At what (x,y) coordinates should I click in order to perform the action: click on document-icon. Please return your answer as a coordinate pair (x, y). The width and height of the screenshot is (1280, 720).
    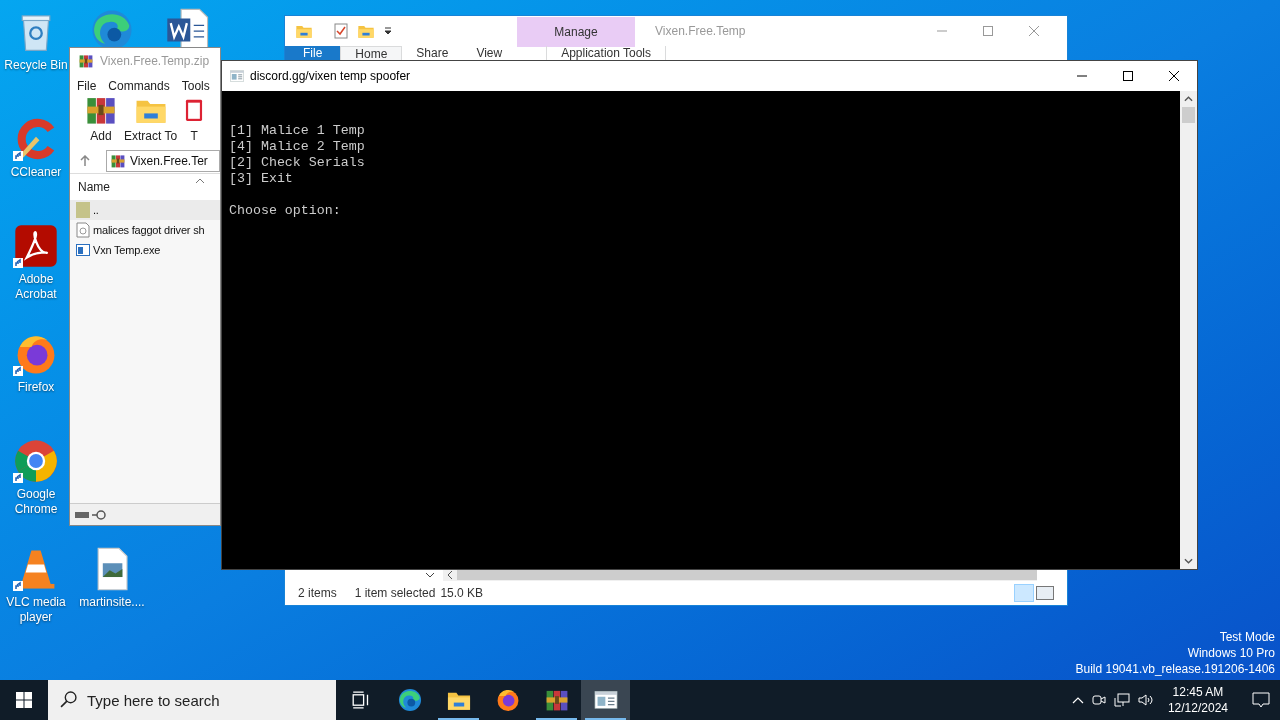
    Looking at the image, I should click on (83, 230).